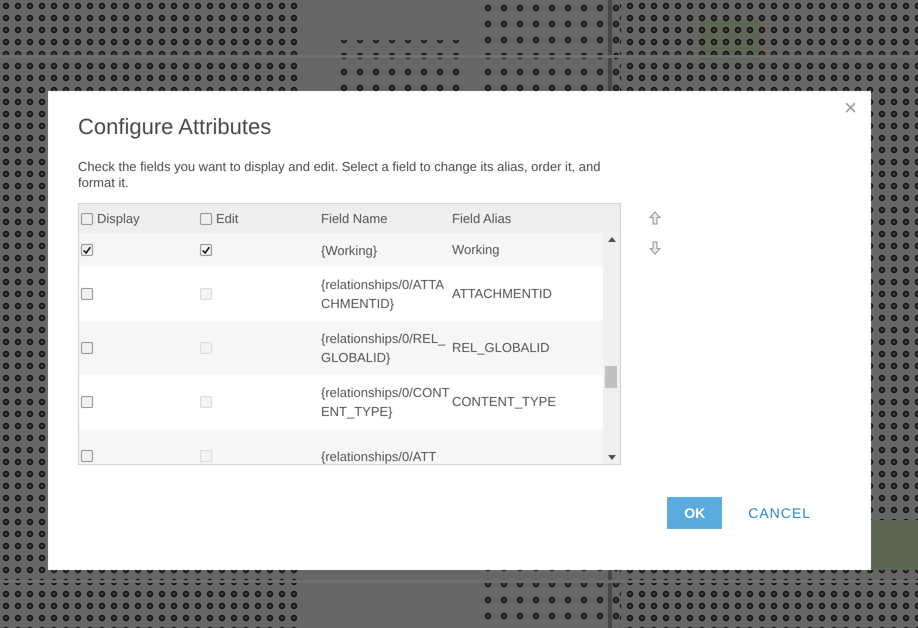 The width and height of the screenshot is (918, 628). Describe the element at coordinates (779, 513) in the screenshot. I see `cancel-button: CANCEL` at that location.